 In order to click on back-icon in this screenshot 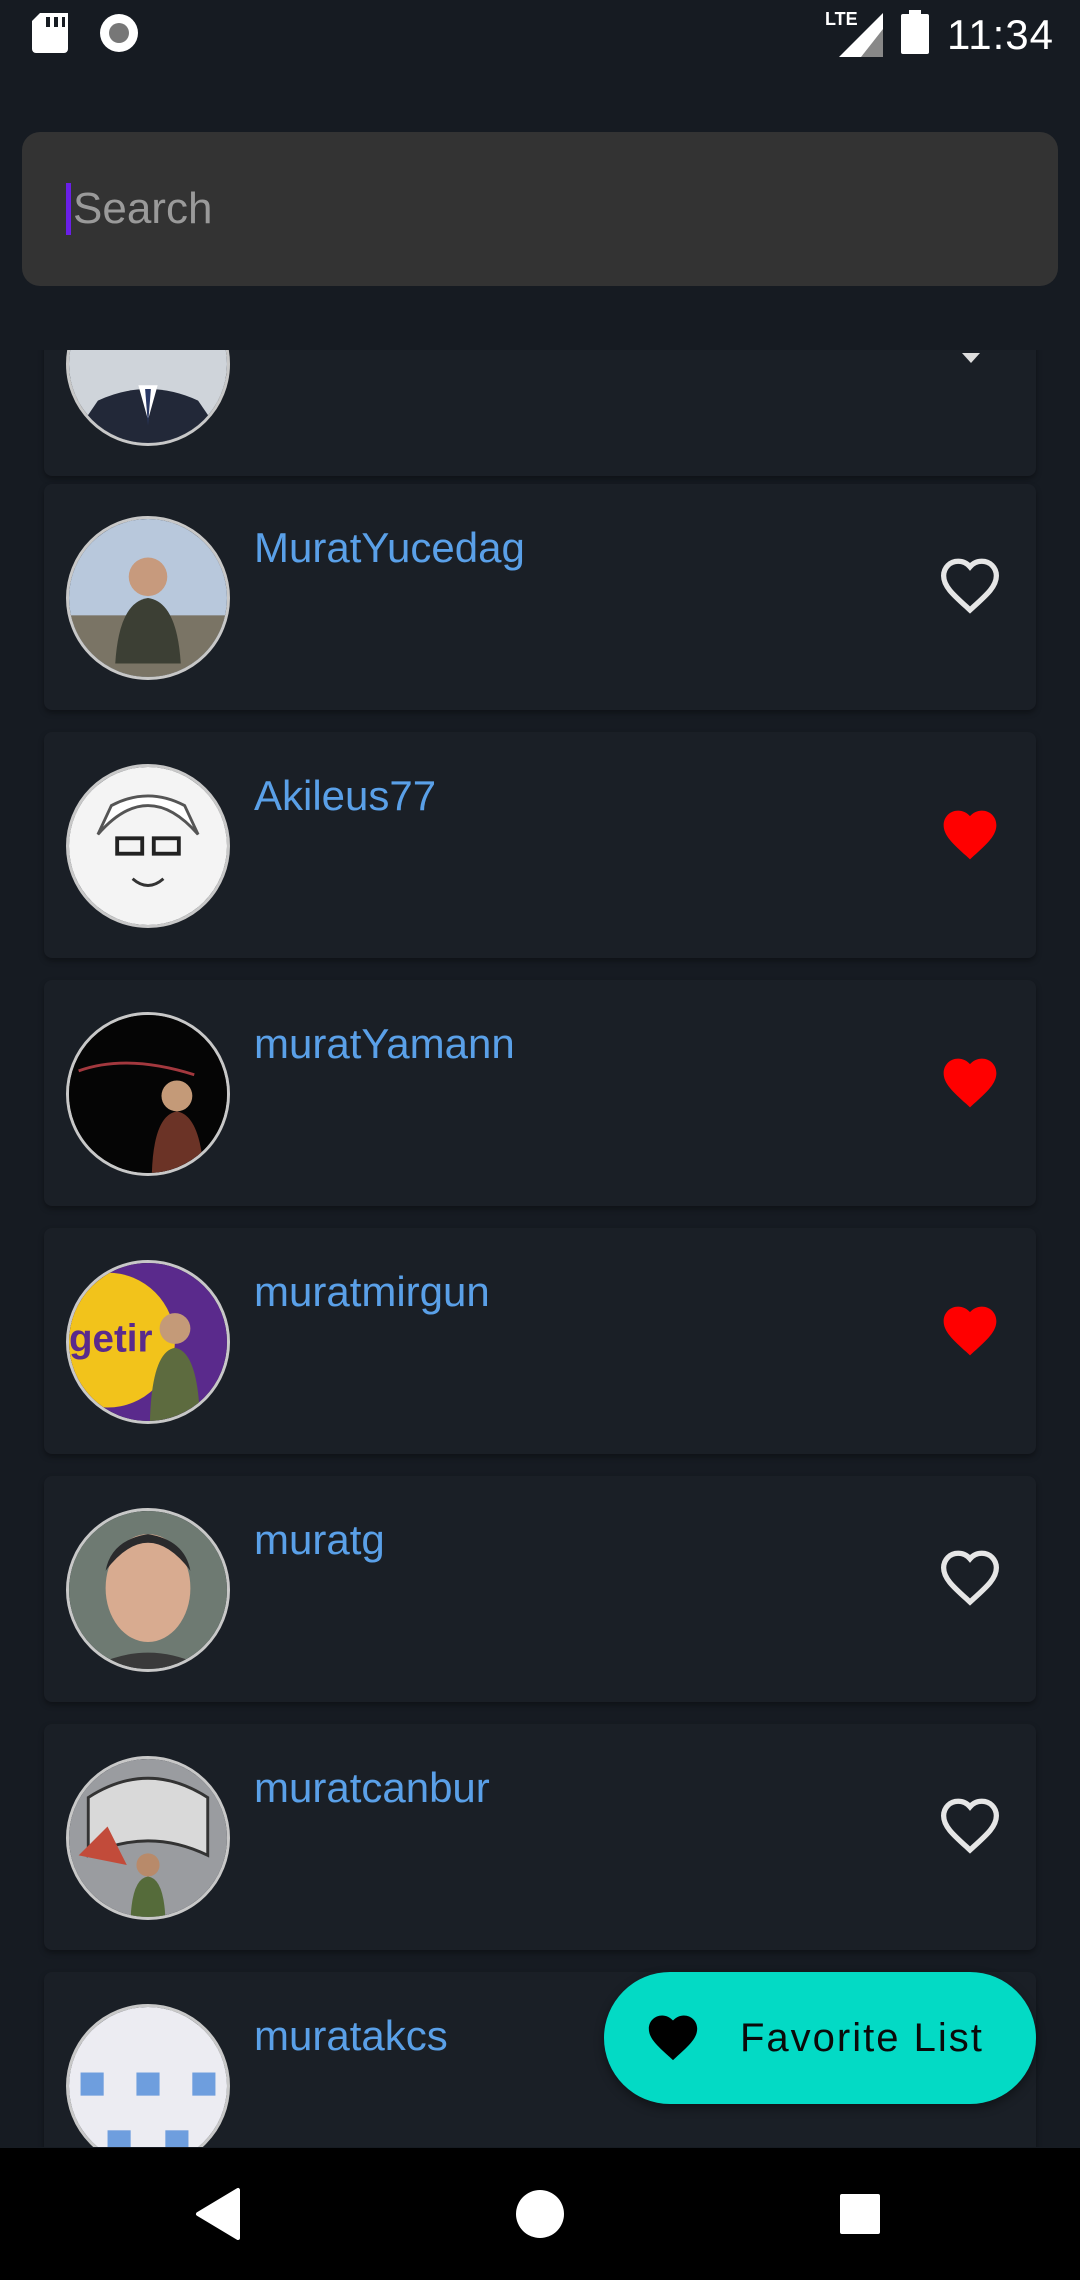, I will do `click(222, 2214)`.